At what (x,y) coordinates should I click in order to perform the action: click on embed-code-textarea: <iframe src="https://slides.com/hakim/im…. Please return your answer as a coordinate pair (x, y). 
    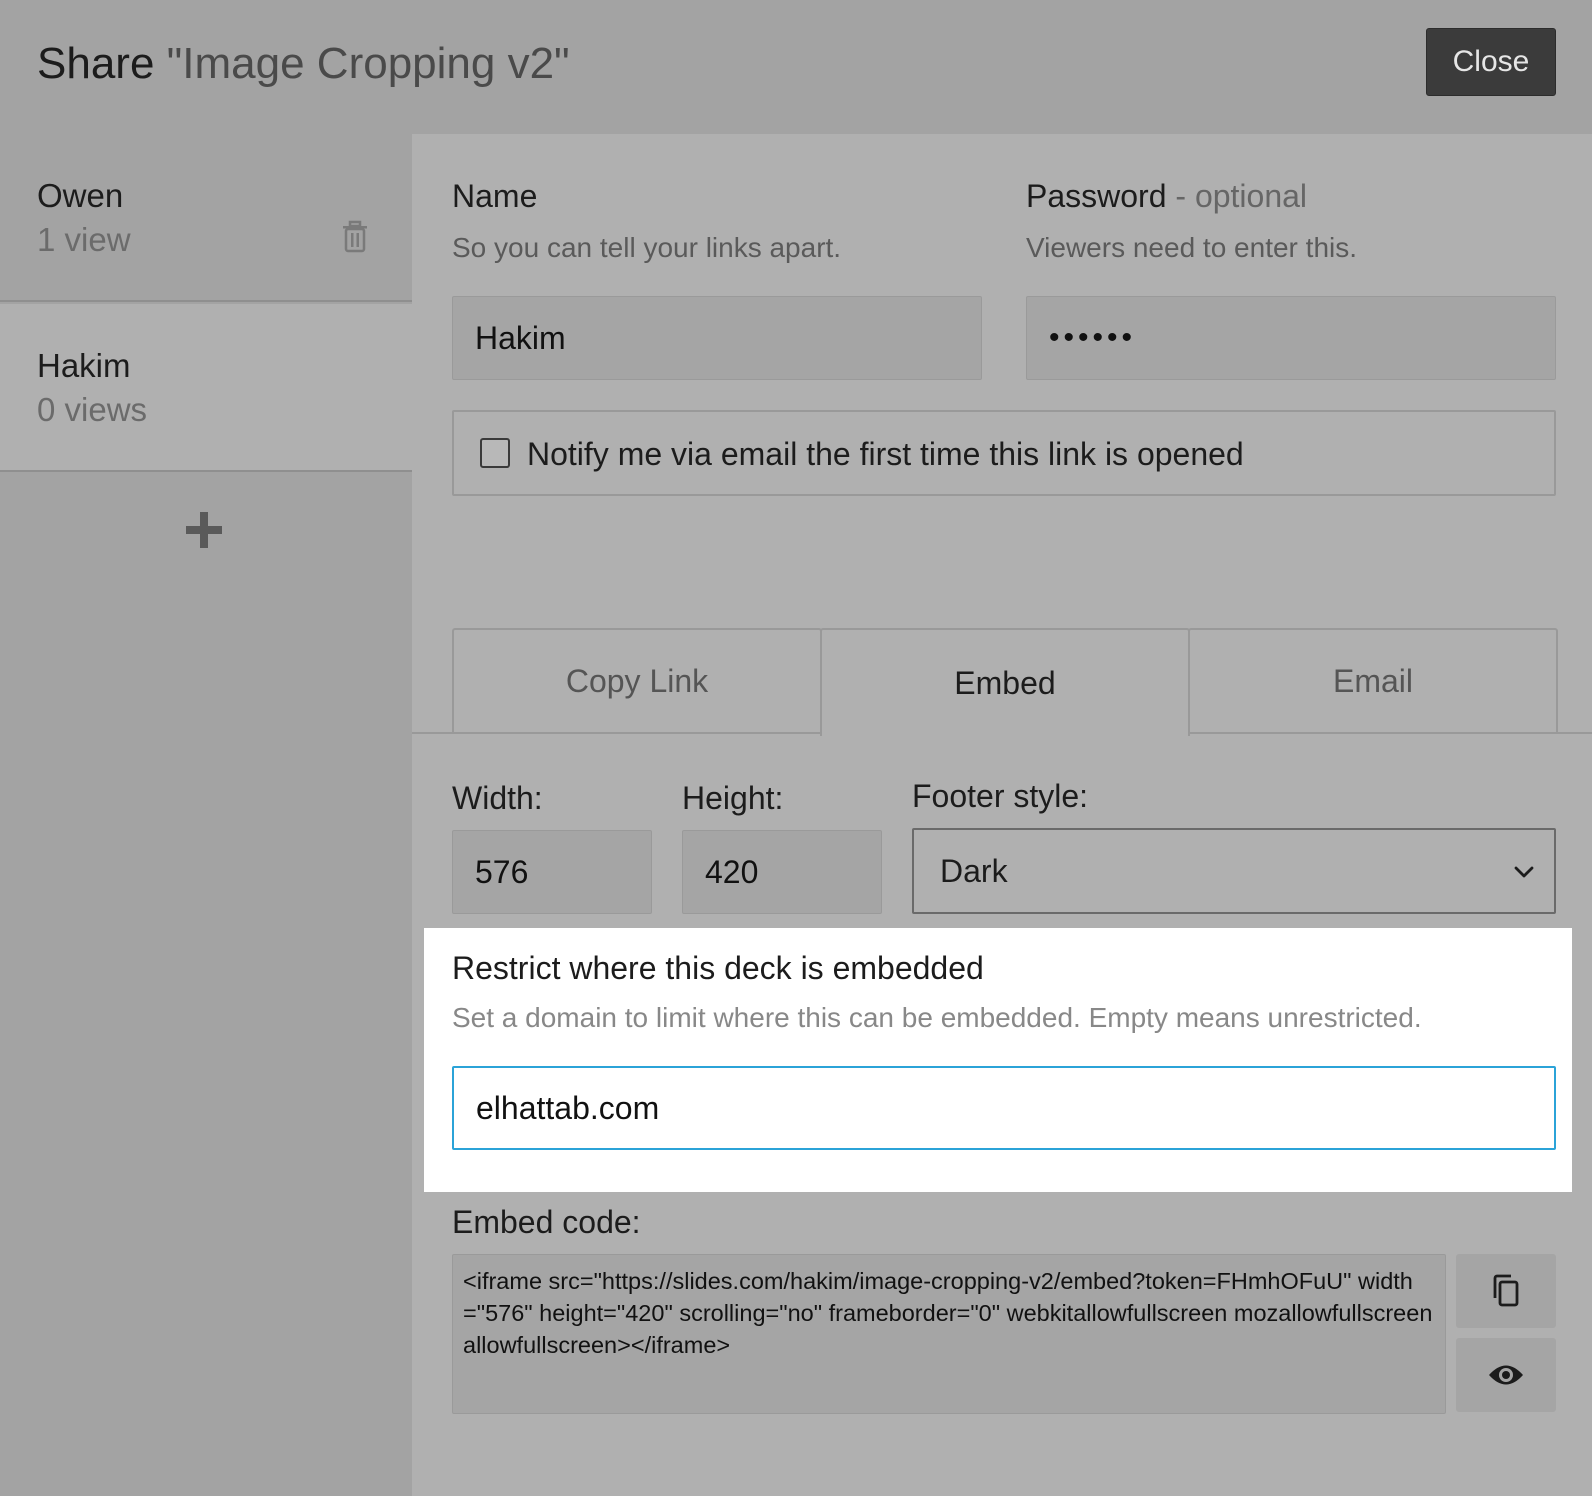
    Looking at the image, I should click on (949, 1334).